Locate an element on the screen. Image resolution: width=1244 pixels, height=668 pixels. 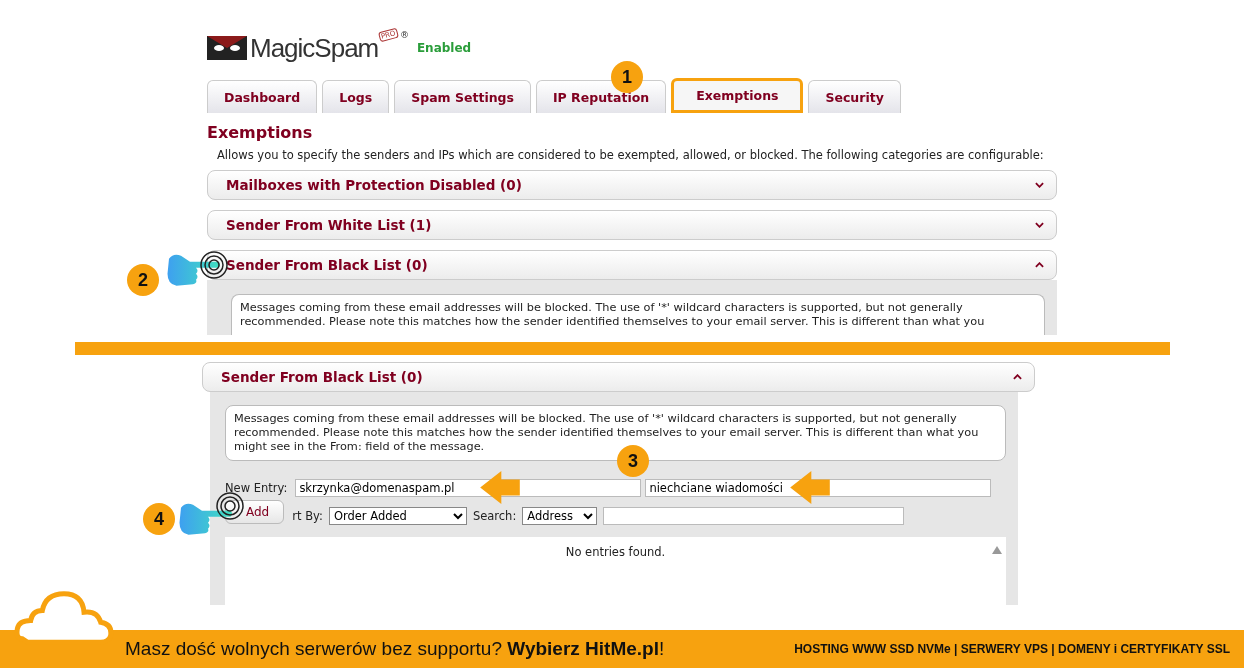
tab: Exemptions is located at coordinates (737, 95).